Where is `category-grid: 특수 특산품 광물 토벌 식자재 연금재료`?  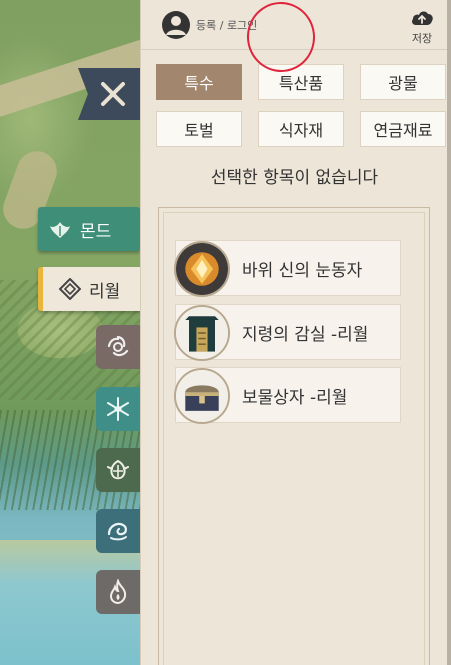 category-grid: 특수 특산품 광물 토벌 식자재 연금재료 is located at coordinates (301, 105).